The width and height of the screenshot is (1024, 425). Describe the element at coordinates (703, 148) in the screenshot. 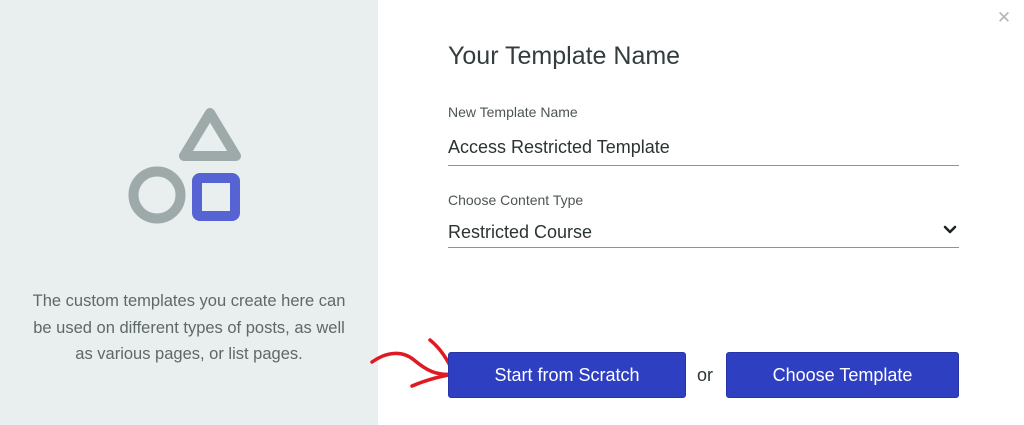

I see `template-name-input` at that location.